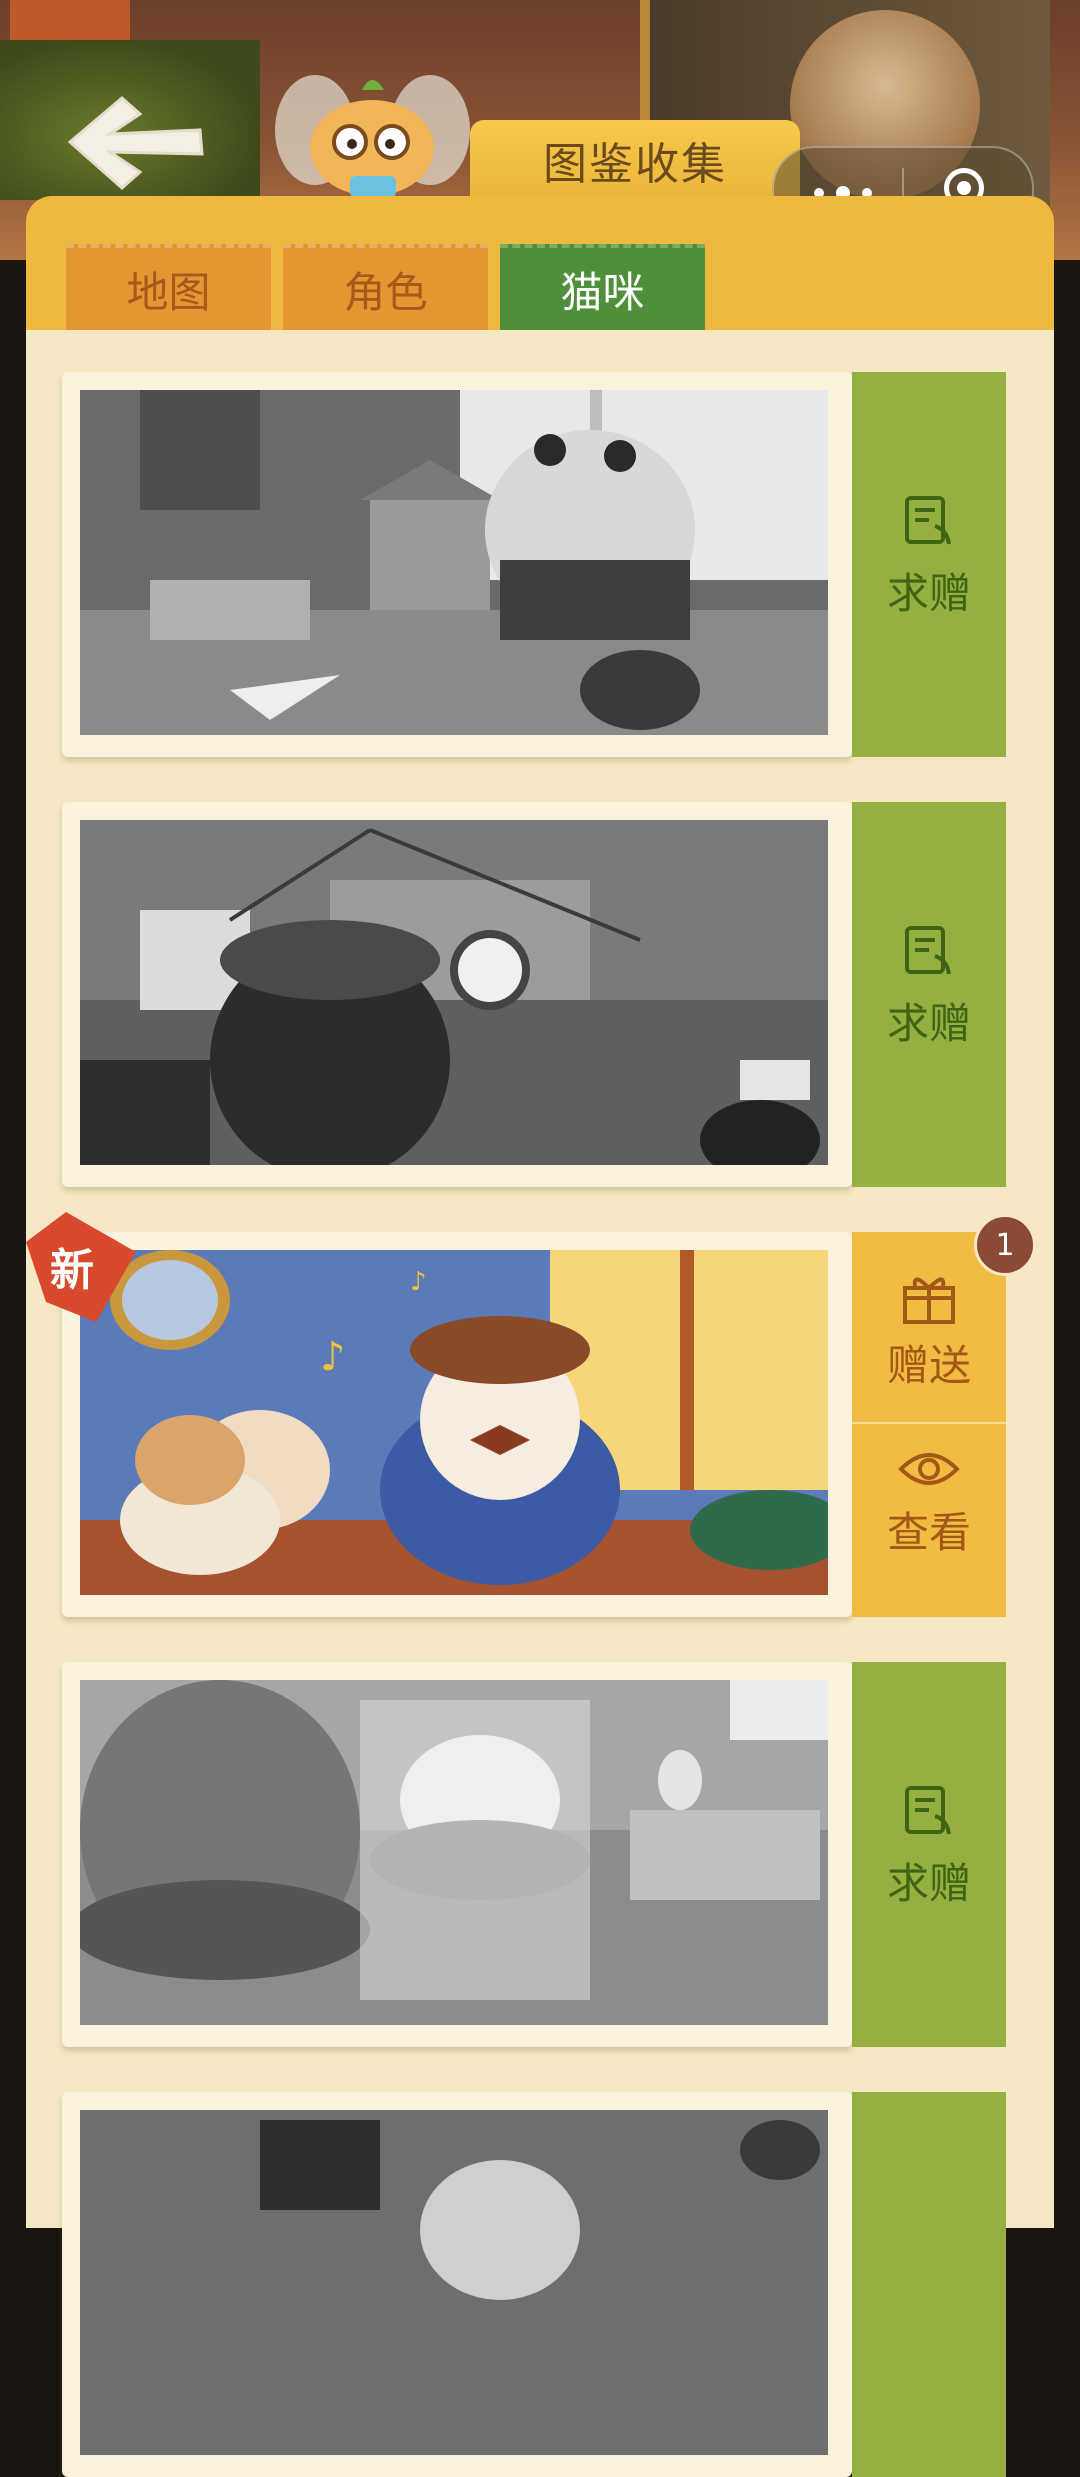 This screenshot has width=1080, height=2477. I want to click on cat-illustration-partial, so click(454, 2282).